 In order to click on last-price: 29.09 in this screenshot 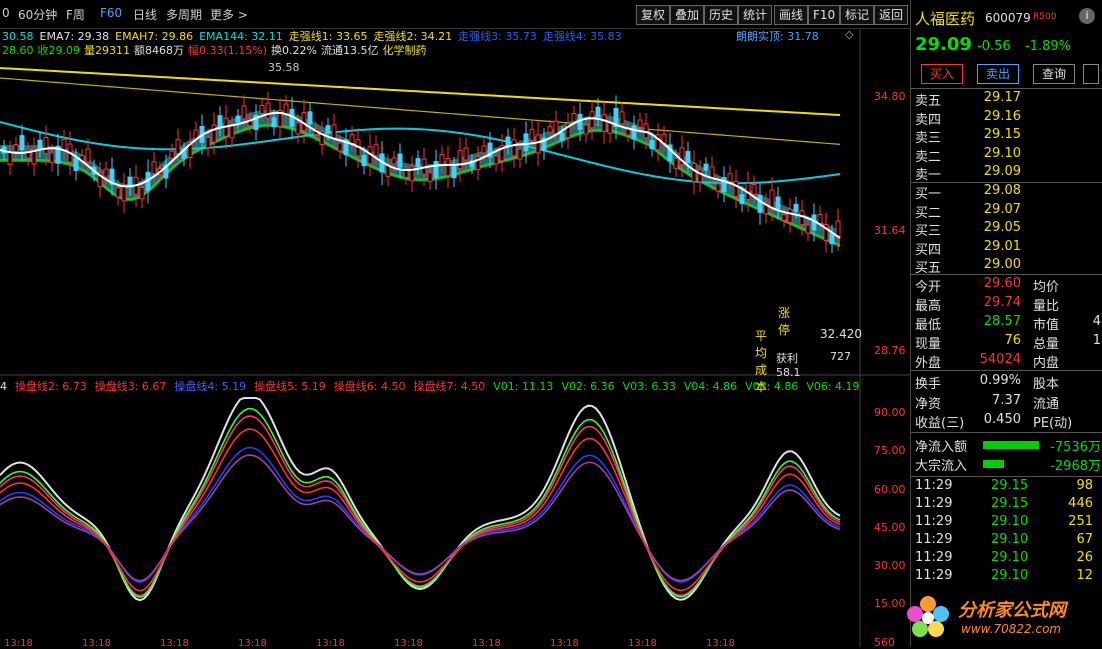, I will do `click(943, 44)`.